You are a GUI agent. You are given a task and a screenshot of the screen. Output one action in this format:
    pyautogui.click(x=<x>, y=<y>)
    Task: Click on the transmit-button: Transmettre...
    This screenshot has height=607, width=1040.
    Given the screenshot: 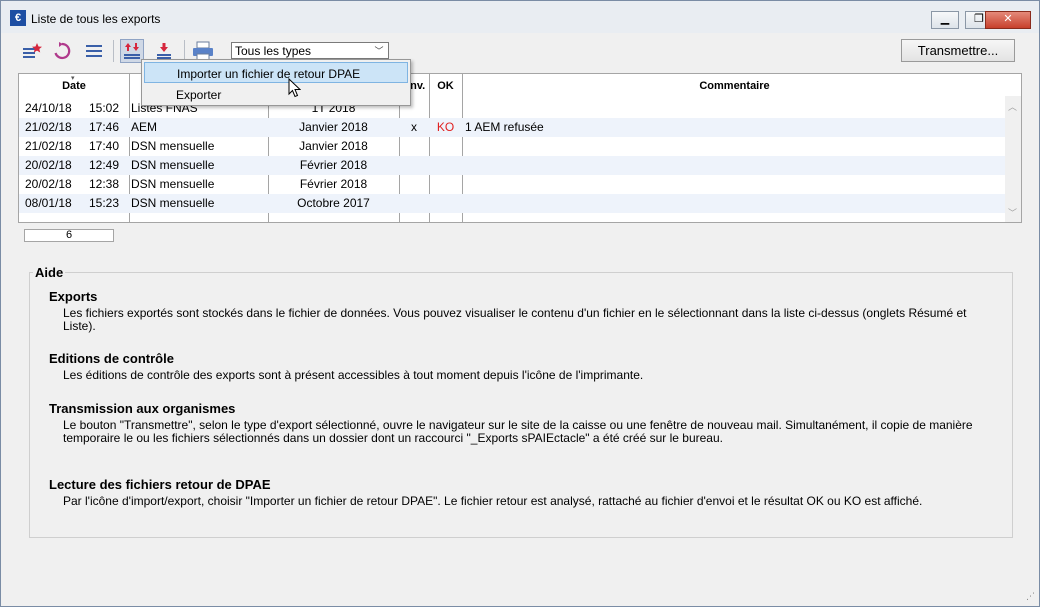 What is the action you would take?
    pyautogui.click(x=958, y=50)
    